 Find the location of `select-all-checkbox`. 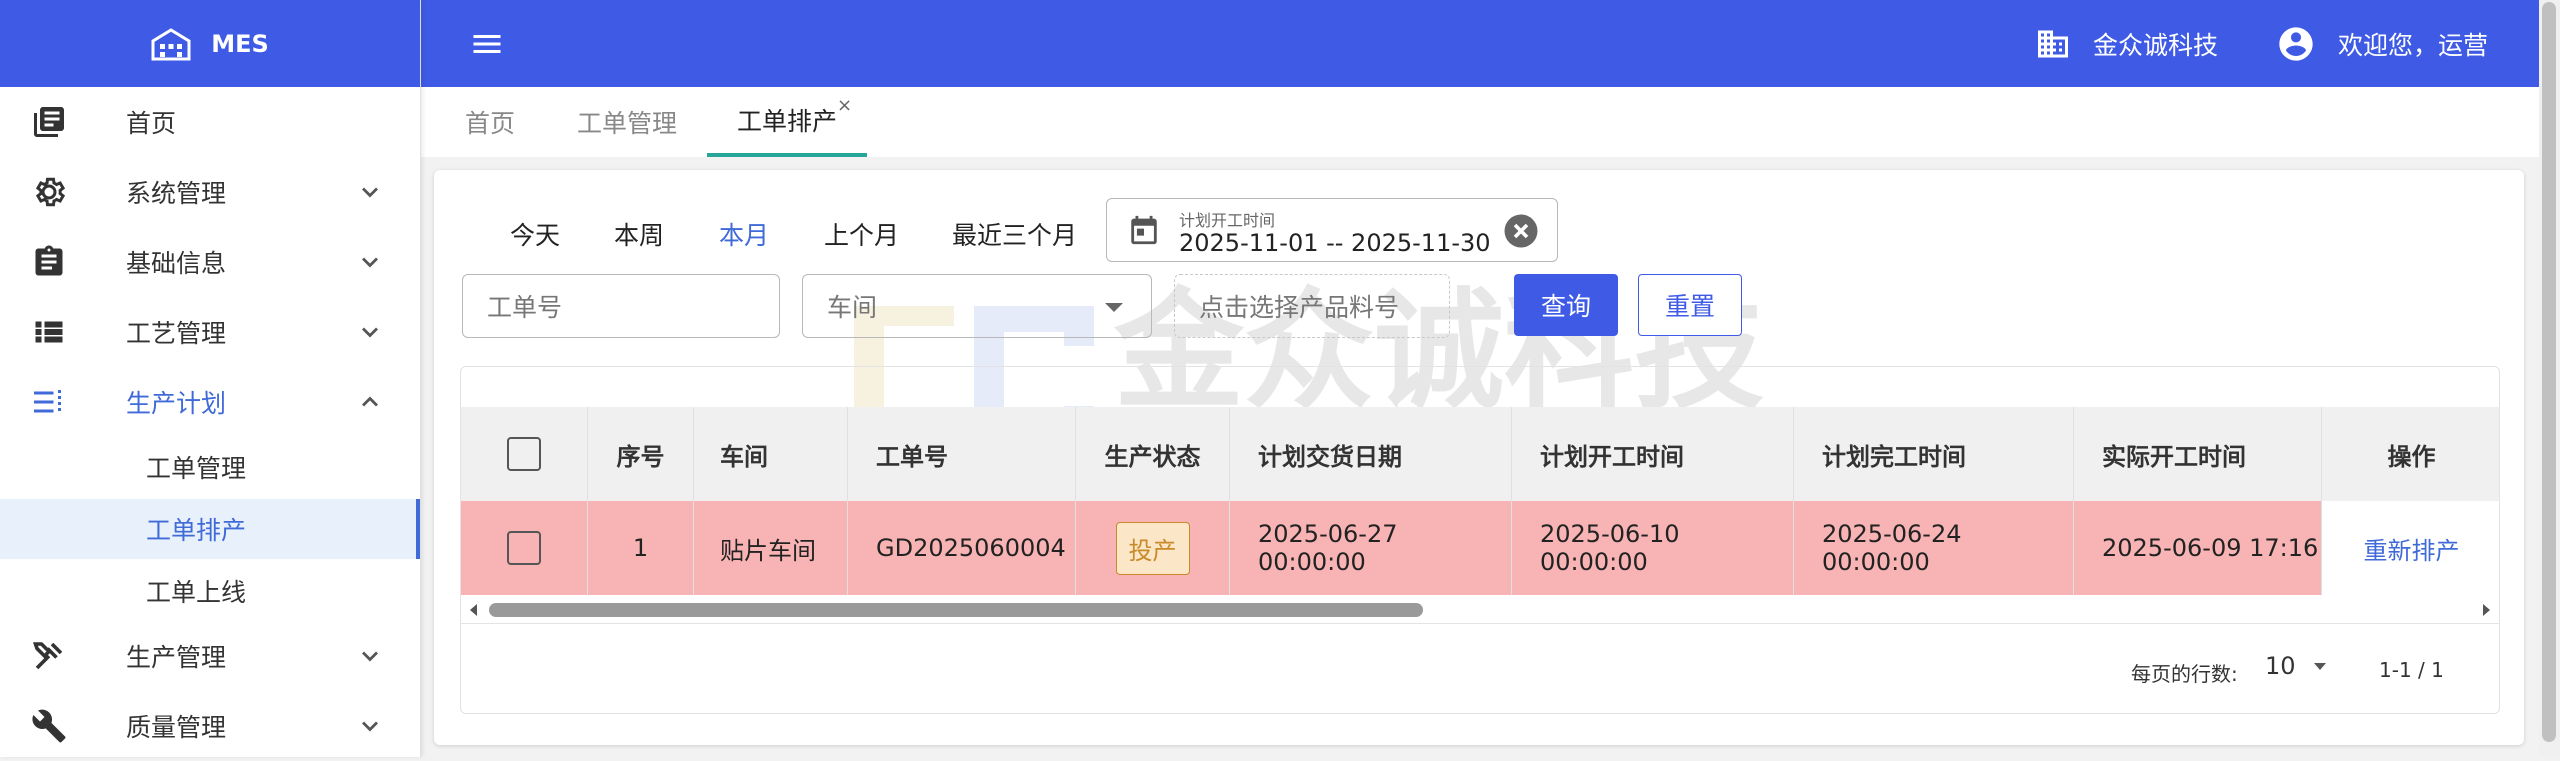

select-all-checkbox is located at coordinates (524, 454).